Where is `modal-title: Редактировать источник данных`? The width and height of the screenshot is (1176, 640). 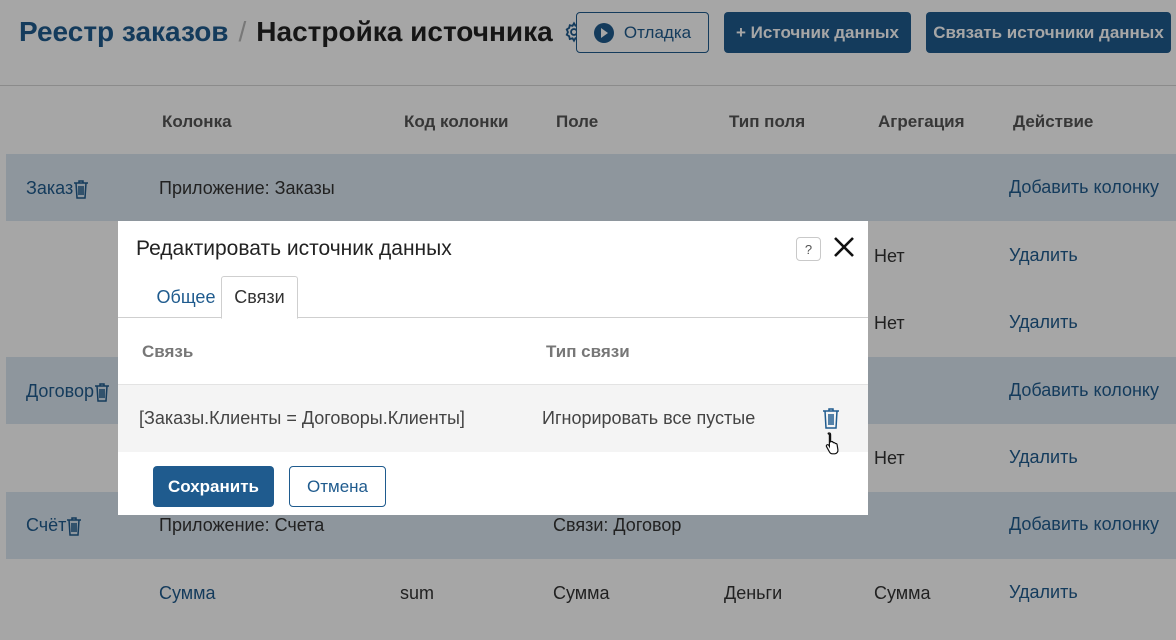 modal-title: Редактировать источник данных is located at coordinates (294, 248).